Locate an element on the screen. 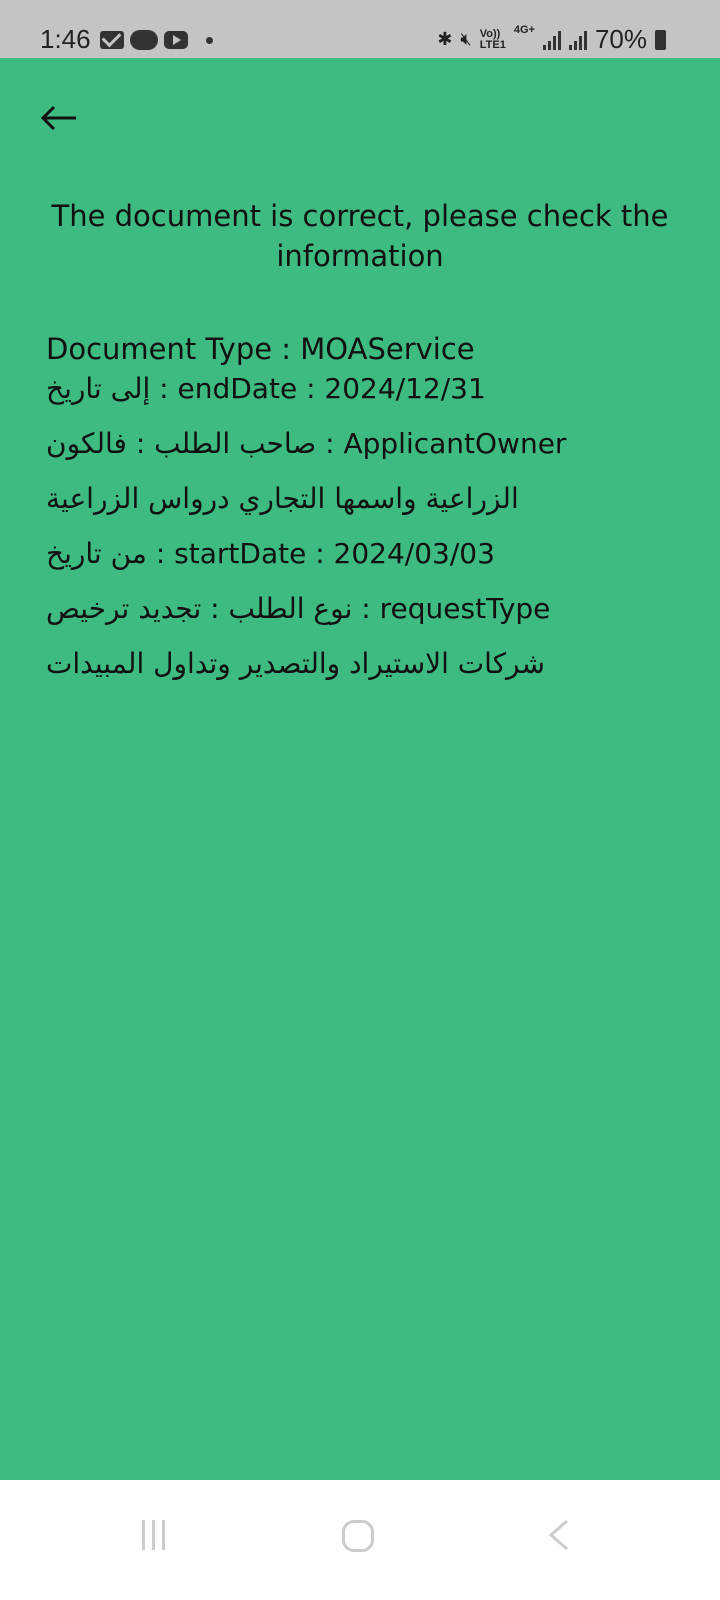 This screenshot has height=1600, width=720. youtube-icon is located at coordinates (176, 40).